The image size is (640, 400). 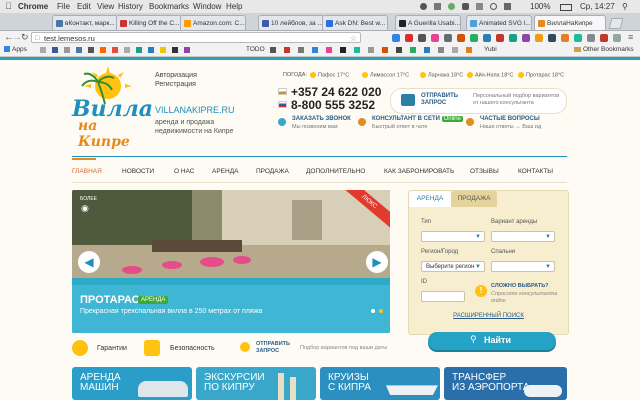 I want to click on reload-icon: ↻, so click(x=25, y=37).